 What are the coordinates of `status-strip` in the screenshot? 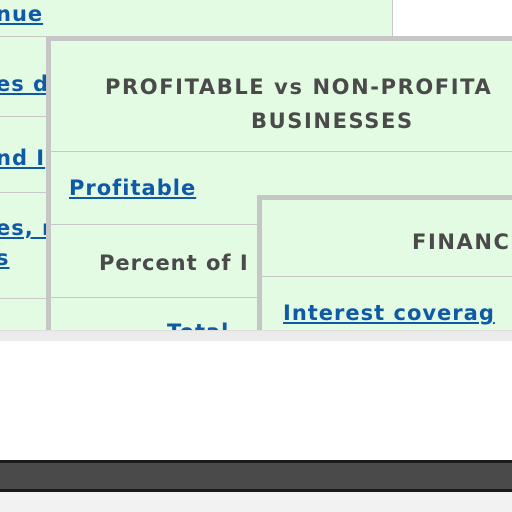 It's located at (256, 502).